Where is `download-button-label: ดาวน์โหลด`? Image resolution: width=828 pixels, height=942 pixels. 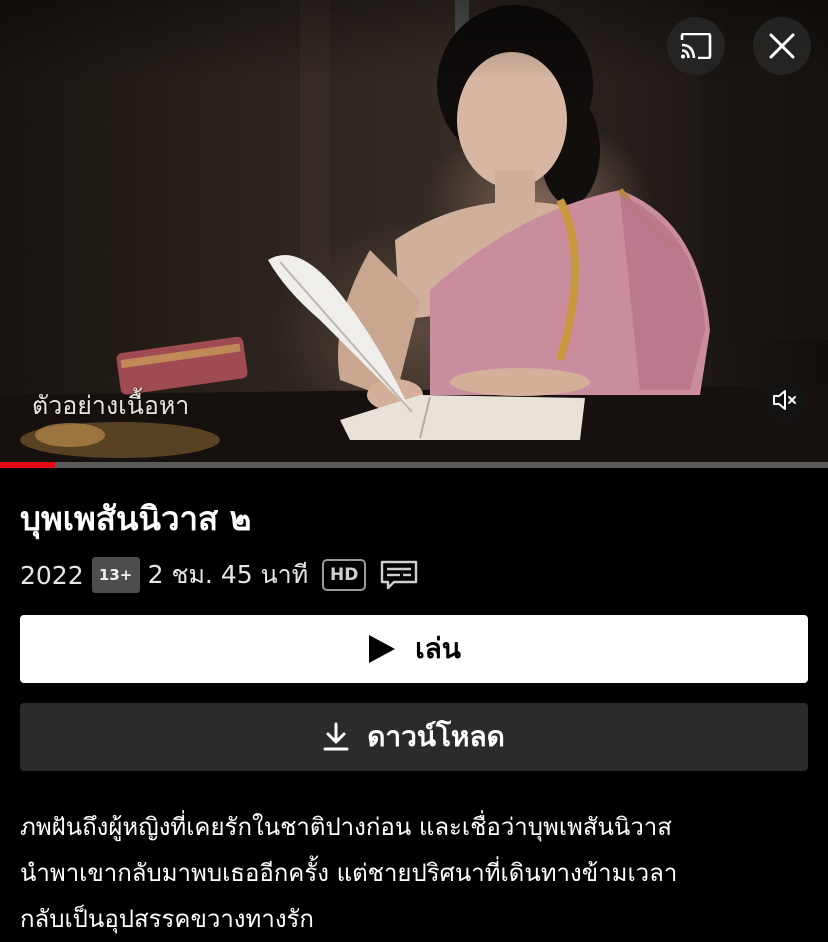 download-button-label: ดาวน์โหลด is located at coordinates (436, 736).